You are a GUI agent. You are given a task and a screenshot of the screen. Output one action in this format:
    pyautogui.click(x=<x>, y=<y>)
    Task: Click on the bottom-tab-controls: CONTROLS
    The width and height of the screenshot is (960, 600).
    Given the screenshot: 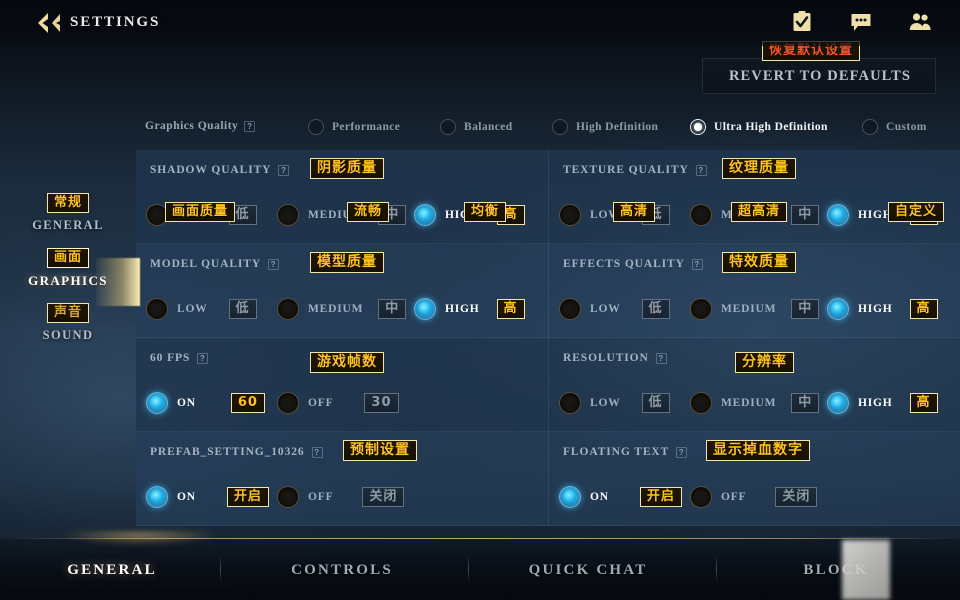 What is the action you would take?
    pyautogui.click(x=342, y=570)
    